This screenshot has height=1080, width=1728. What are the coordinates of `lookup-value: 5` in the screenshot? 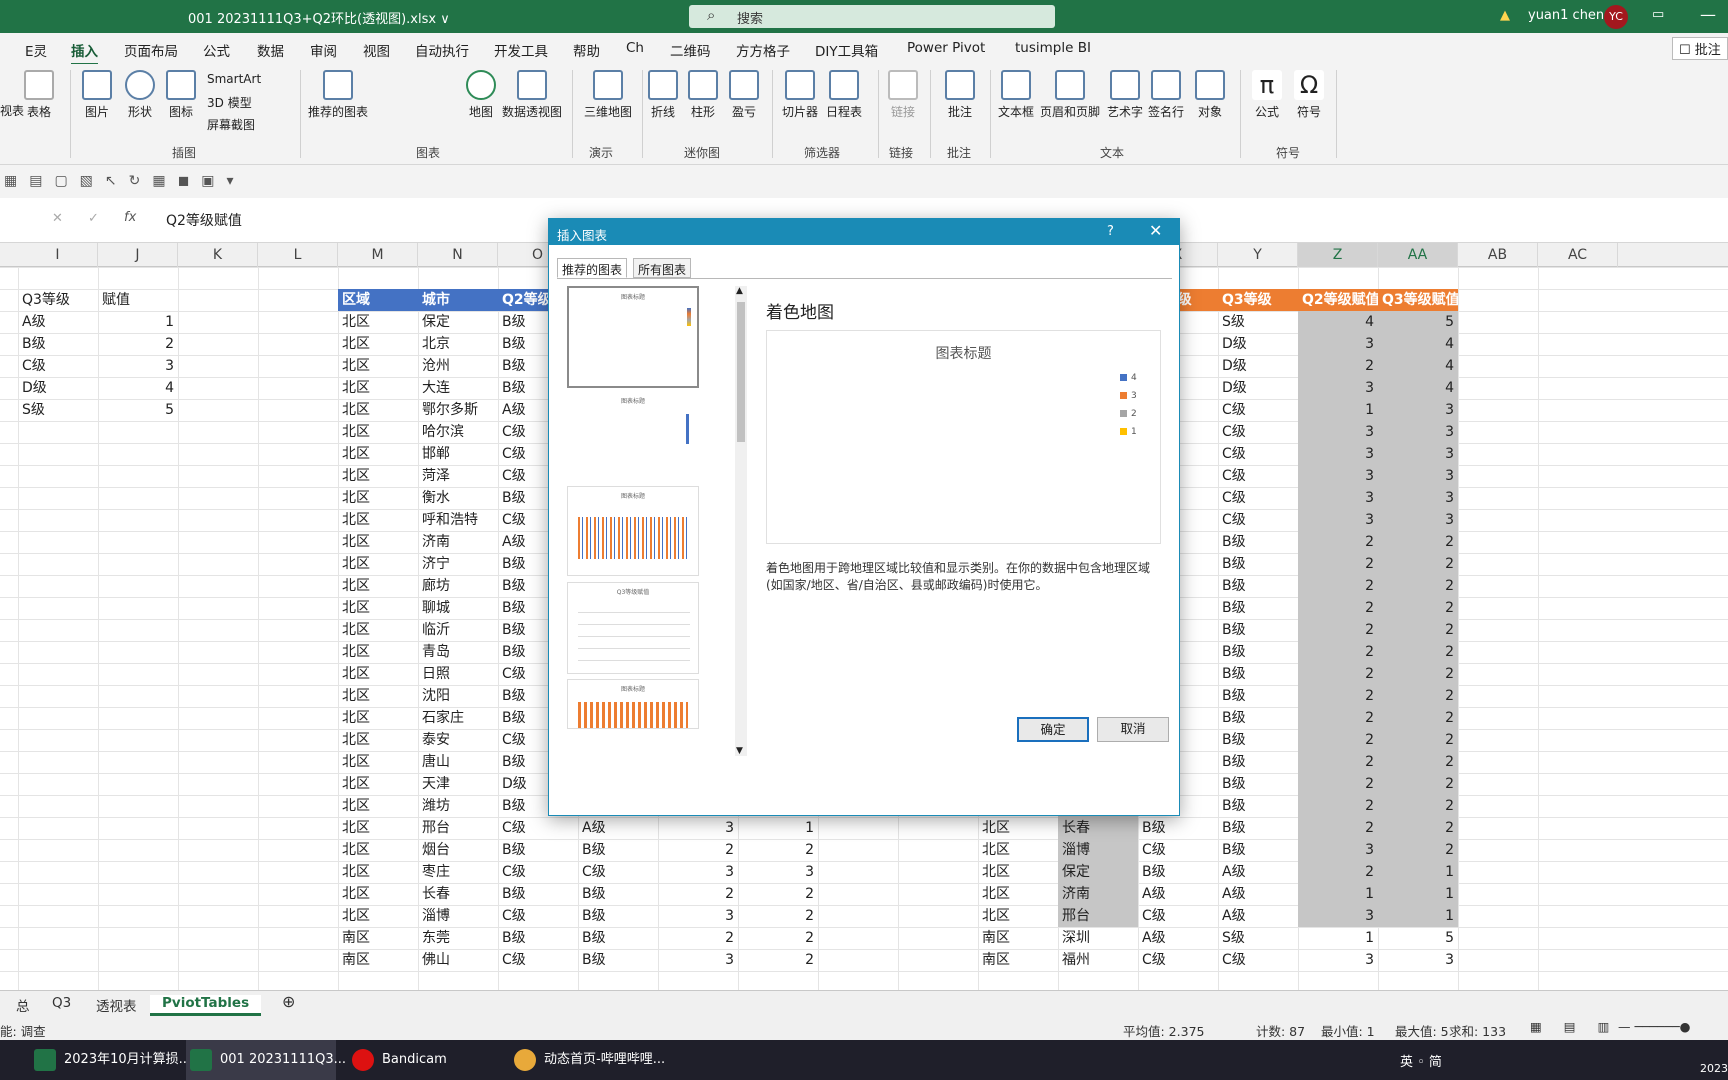 It's located at (138, 410).